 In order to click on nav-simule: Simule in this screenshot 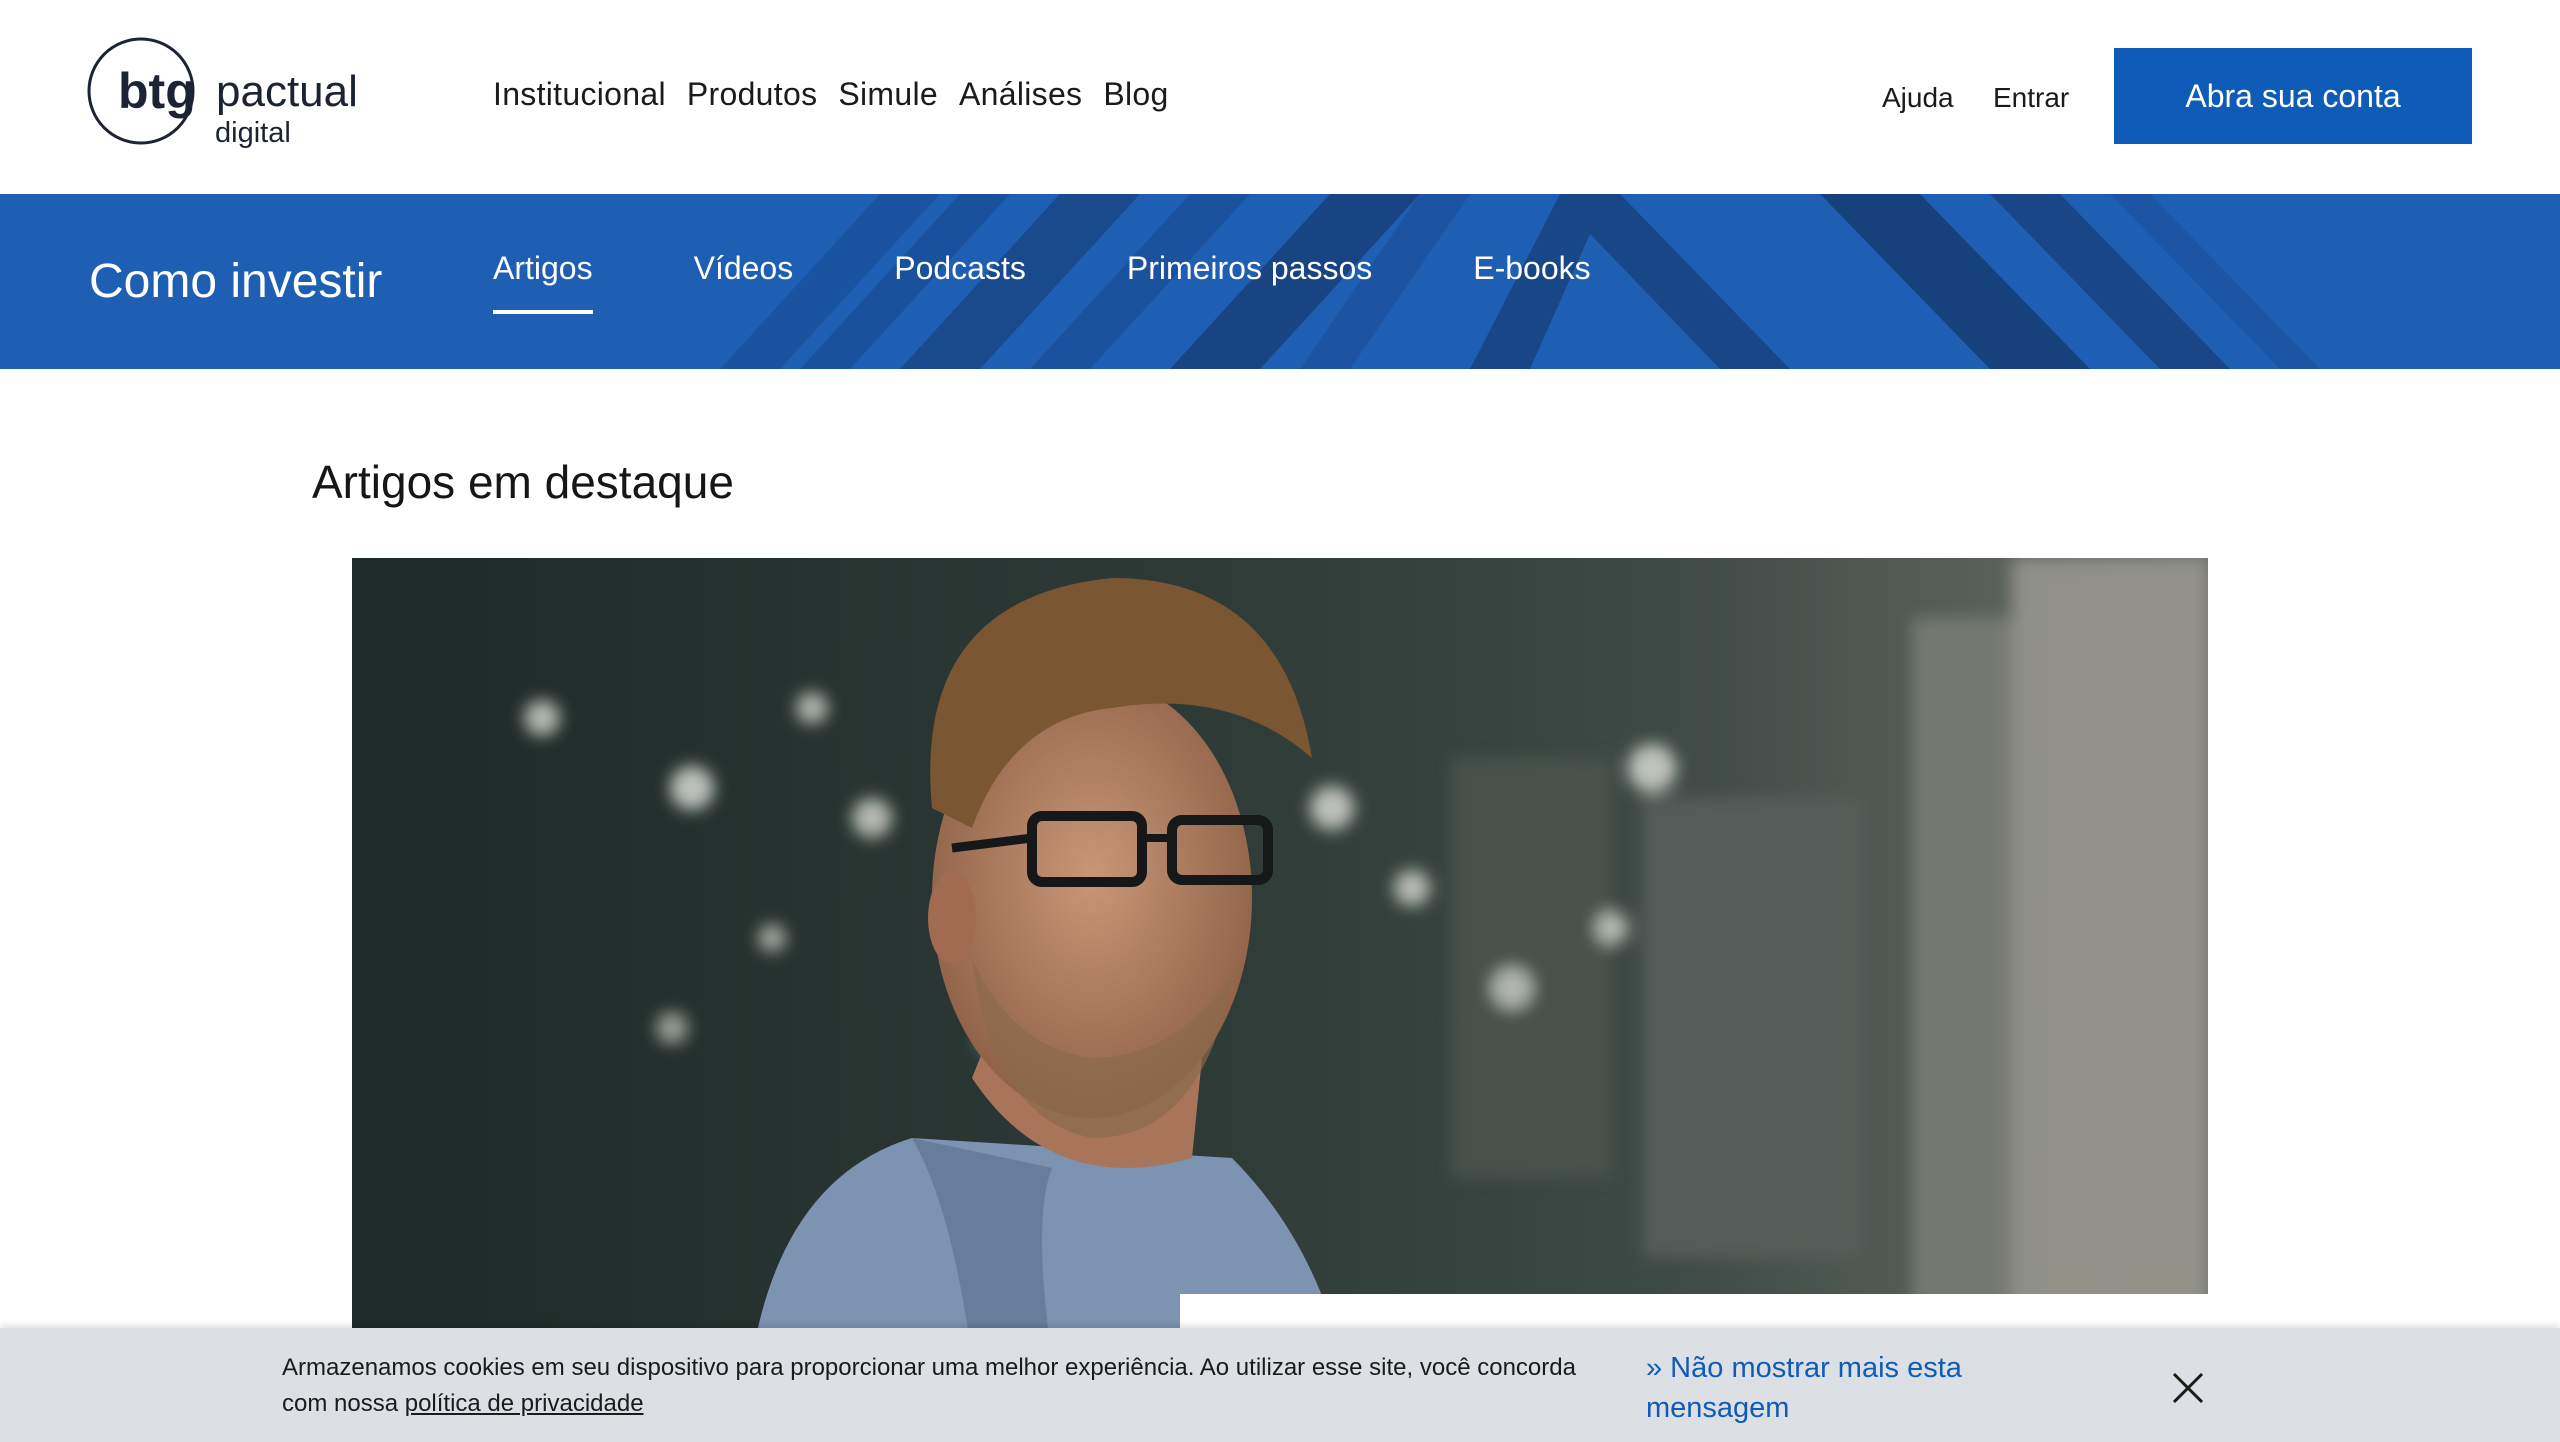, I will do `click(888, 94)`.